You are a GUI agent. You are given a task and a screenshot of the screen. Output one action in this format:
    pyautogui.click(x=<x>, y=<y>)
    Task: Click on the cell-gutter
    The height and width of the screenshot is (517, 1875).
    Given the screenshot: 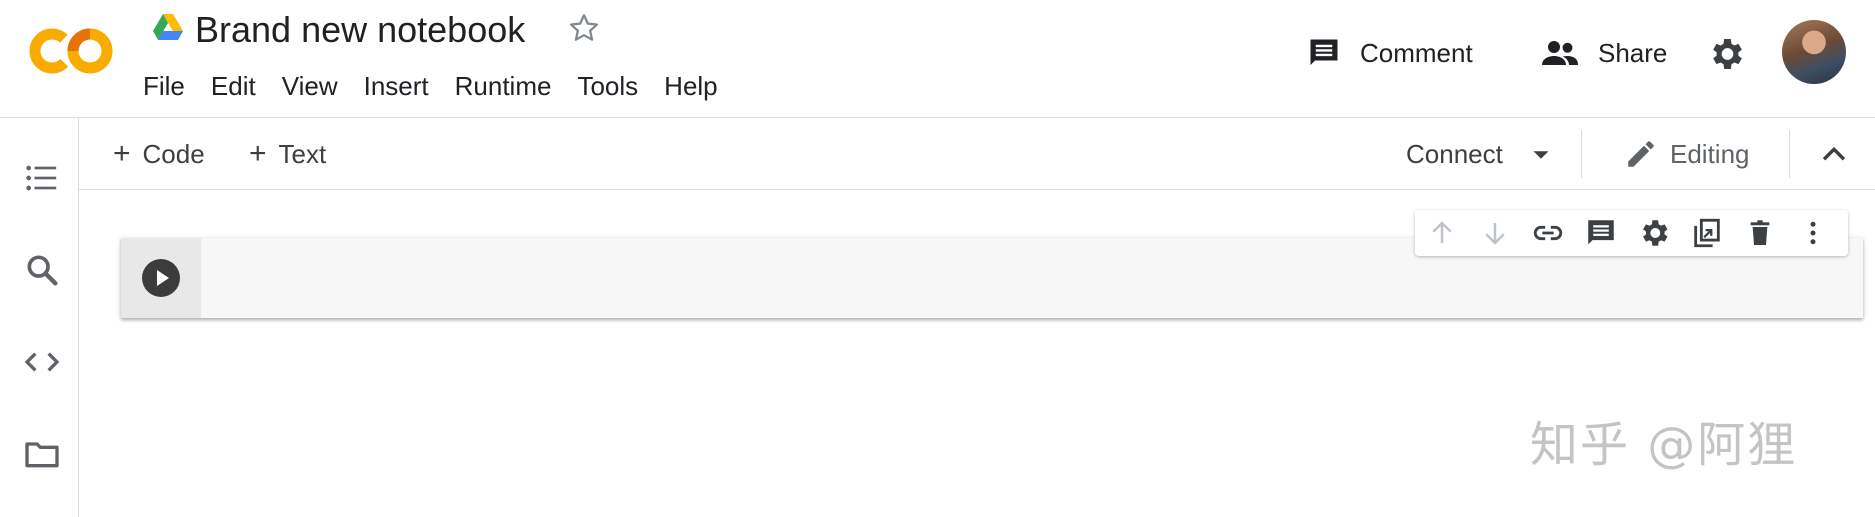 What is the action you would take?
    pyautogui.click(x=161, y=278)
    